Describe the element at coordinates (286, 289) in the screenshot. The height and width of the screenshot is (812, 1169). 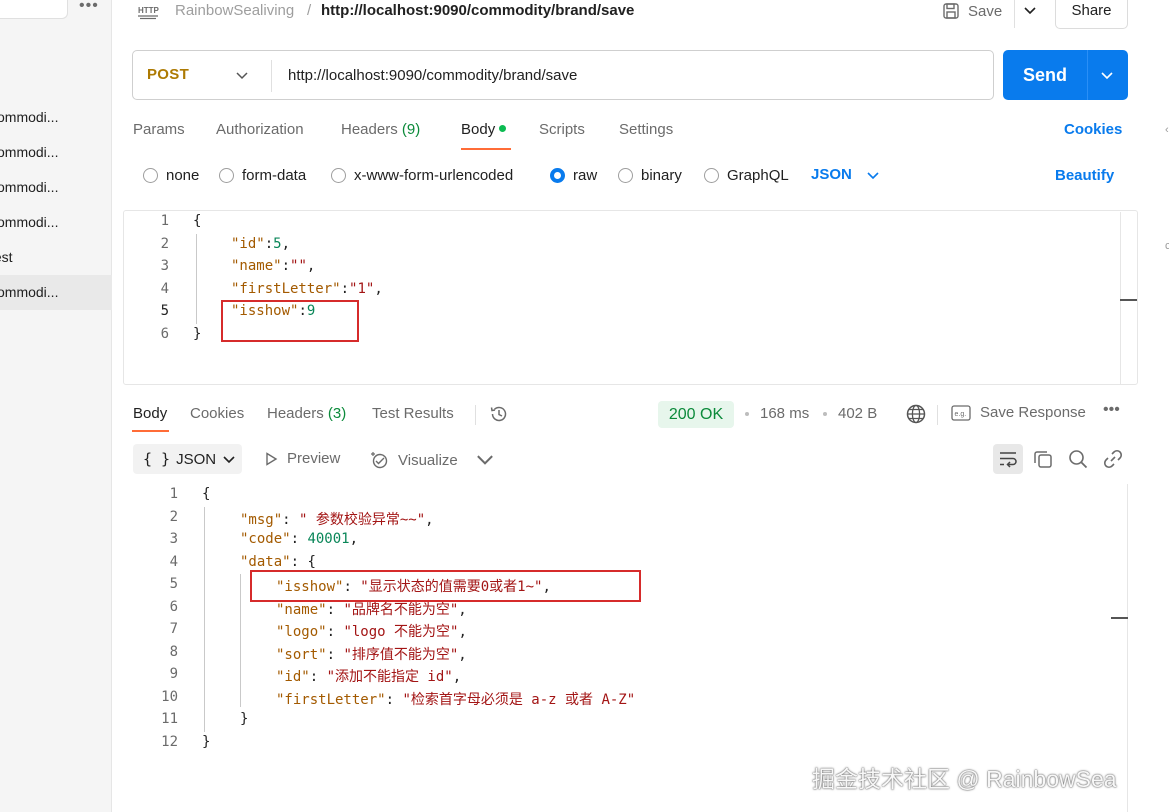
I see `json-key: "firstLetter"` at that location.